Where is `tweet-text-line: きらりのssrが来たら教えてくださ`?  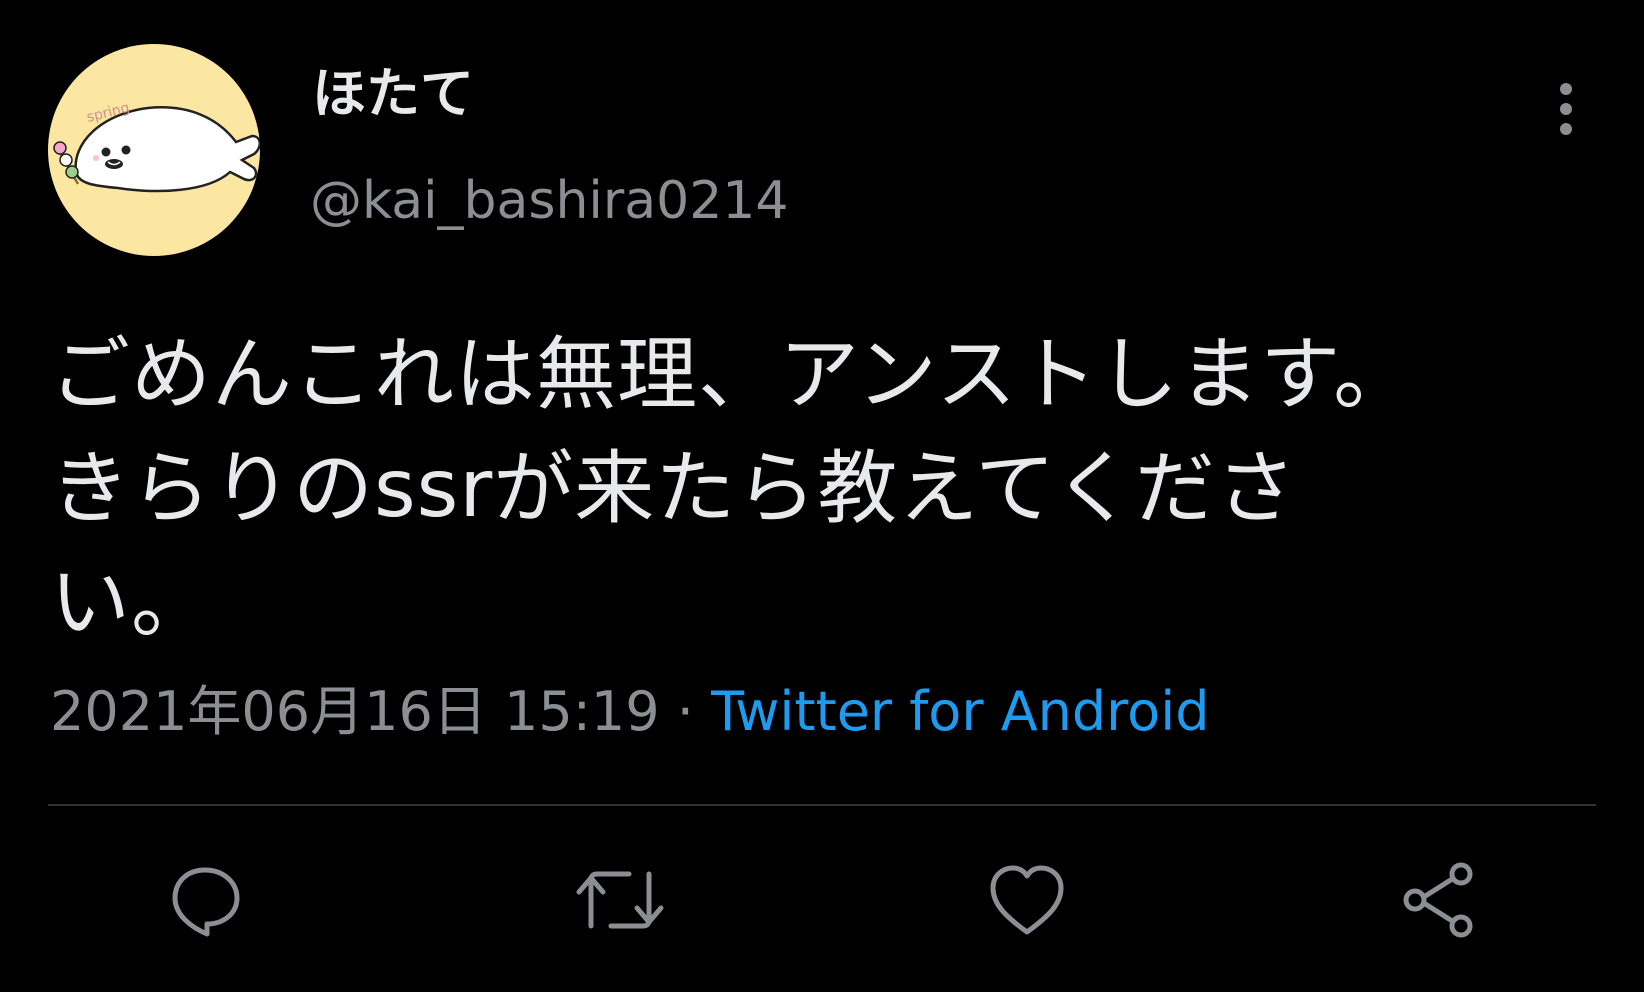 tweet-text-line: きらりのssrが来たら教えてくださ is located at coordinates (673, 488).